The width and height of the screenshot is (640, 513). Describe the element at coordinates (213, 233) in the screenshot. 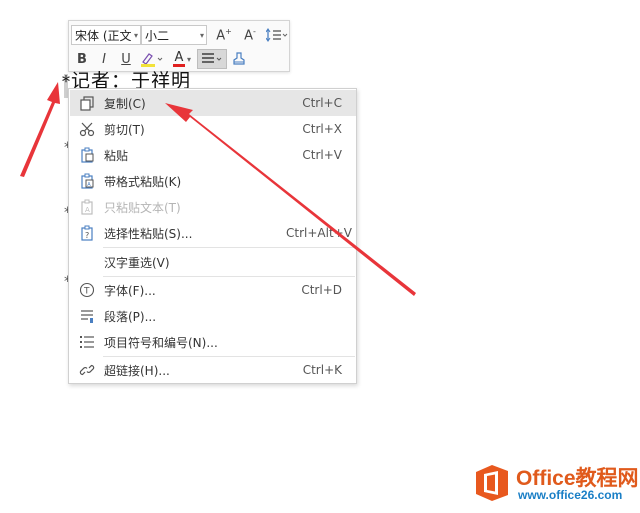

I see `menu-item-paste-special: ? 选择性粘贴(S)... Ctrl+Alt+V` at that location.